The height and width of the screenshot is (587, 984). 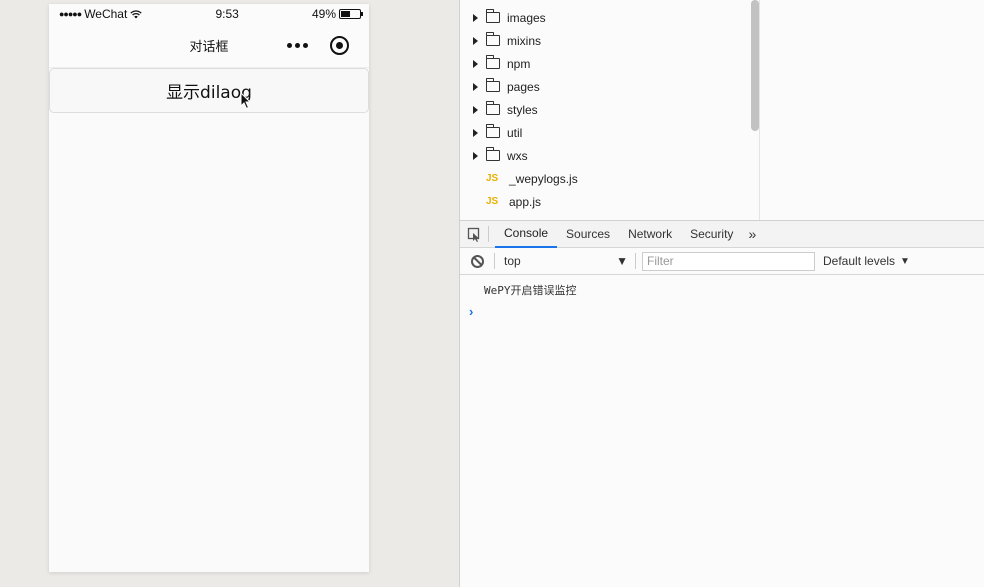 I want to click on status-bar: ●●●●● WeChat 9:53 49%, so click(x=209, y=14).